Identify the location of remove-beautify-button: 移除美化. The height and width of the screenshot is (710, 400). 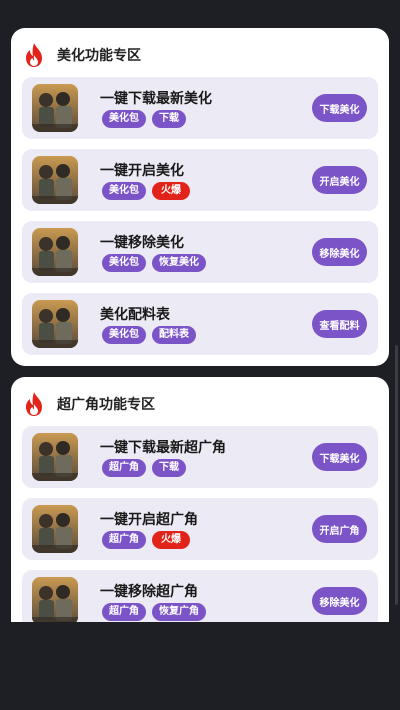
(339, 252).